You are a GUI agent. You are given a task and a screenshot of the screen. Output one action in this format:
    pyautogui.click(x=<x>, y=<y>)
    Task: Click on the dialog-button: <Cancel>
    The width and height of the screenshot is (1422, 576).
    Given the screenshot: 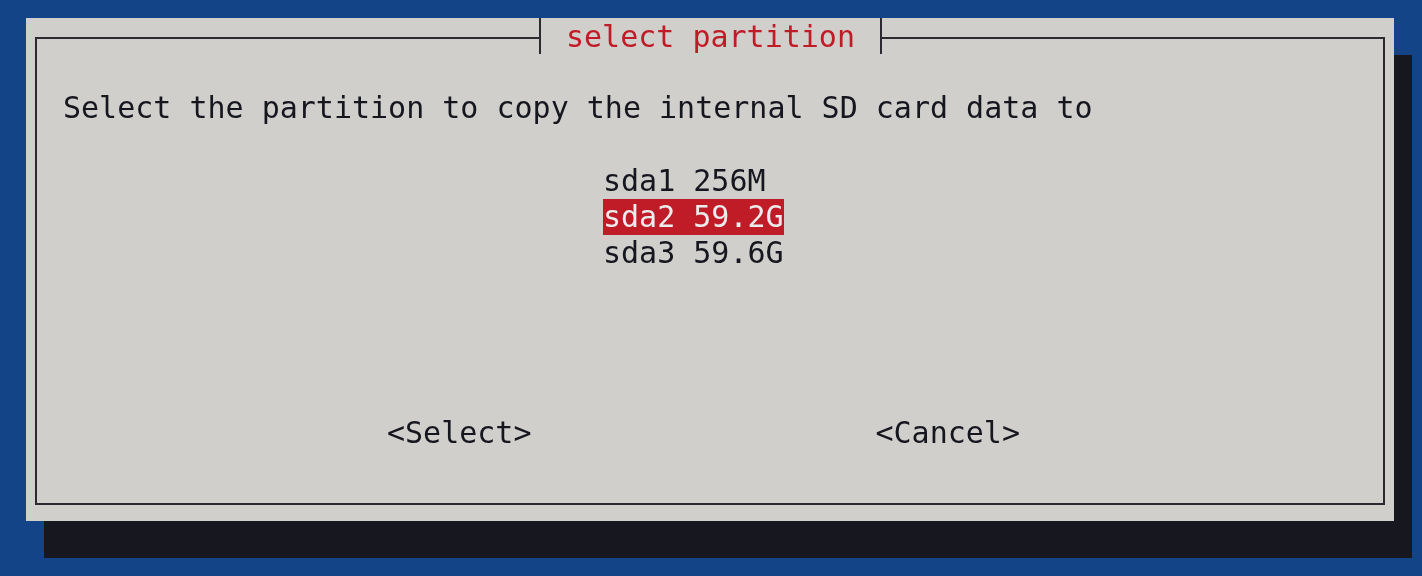 What is the action you would take?
    pyautogui.click(x=947, y=433)
    